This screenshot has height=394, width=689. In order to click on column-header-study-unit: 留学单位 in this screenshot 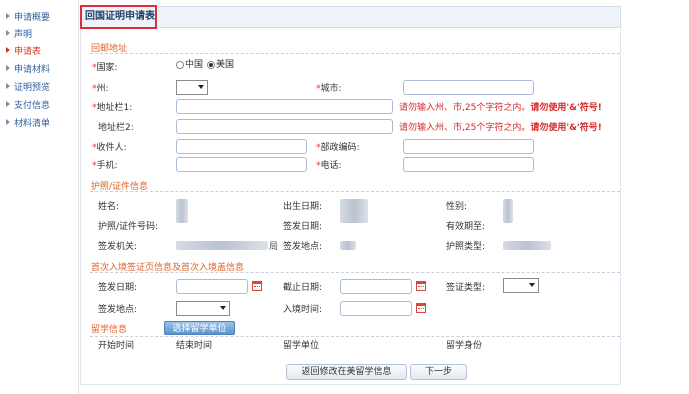, I will do `click(301, 346)`.